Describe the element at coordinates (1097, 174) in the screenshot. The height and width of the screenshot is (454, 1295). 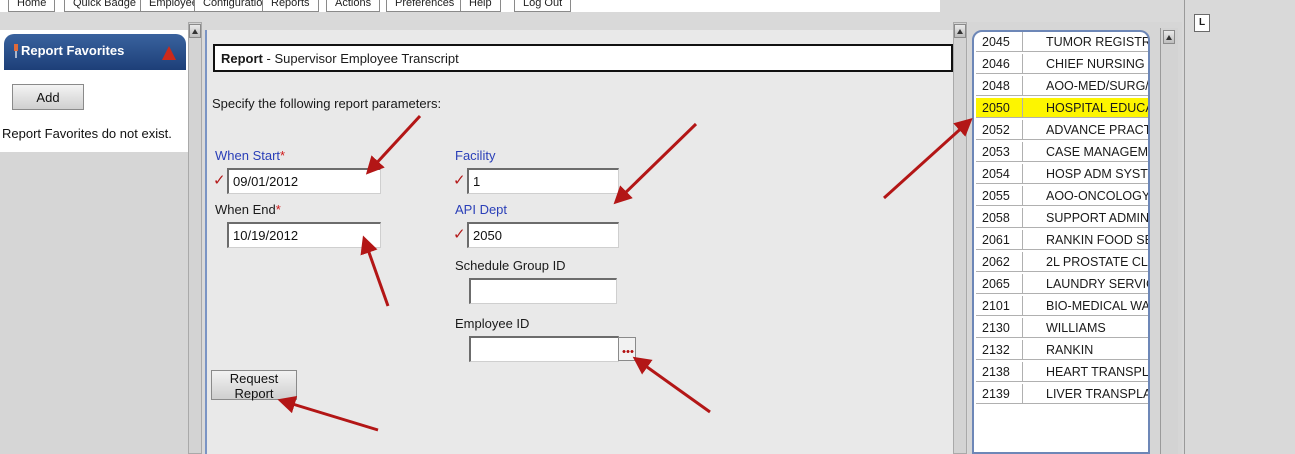
I see `dept-name: HOSP ADM SYSTEMS` at that location.